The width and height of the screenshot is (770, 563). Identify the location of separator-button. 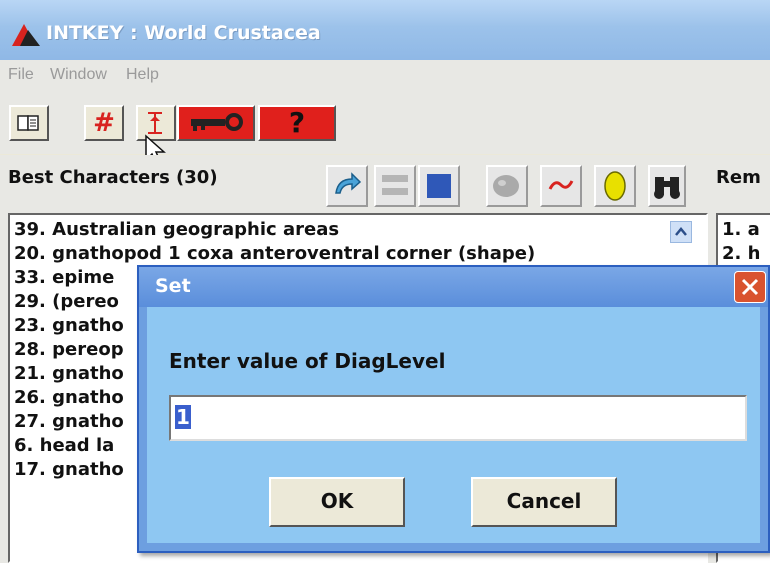
(395, 186).